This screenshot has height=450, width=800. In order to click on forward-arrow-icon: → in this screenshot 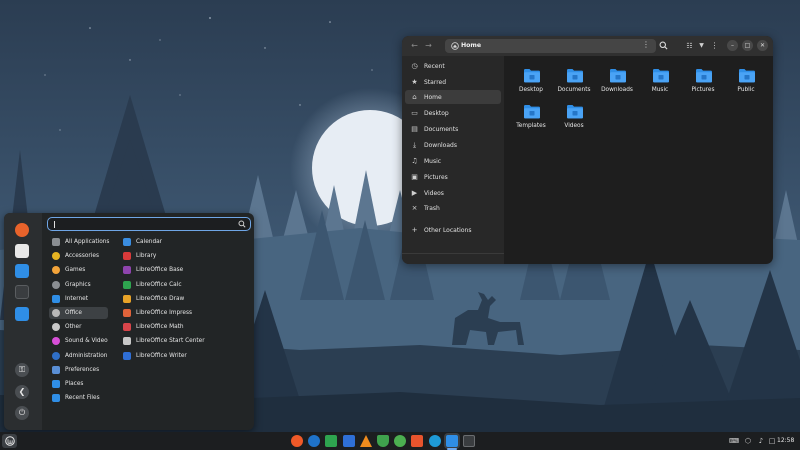, I will do `click(428, 46)`.